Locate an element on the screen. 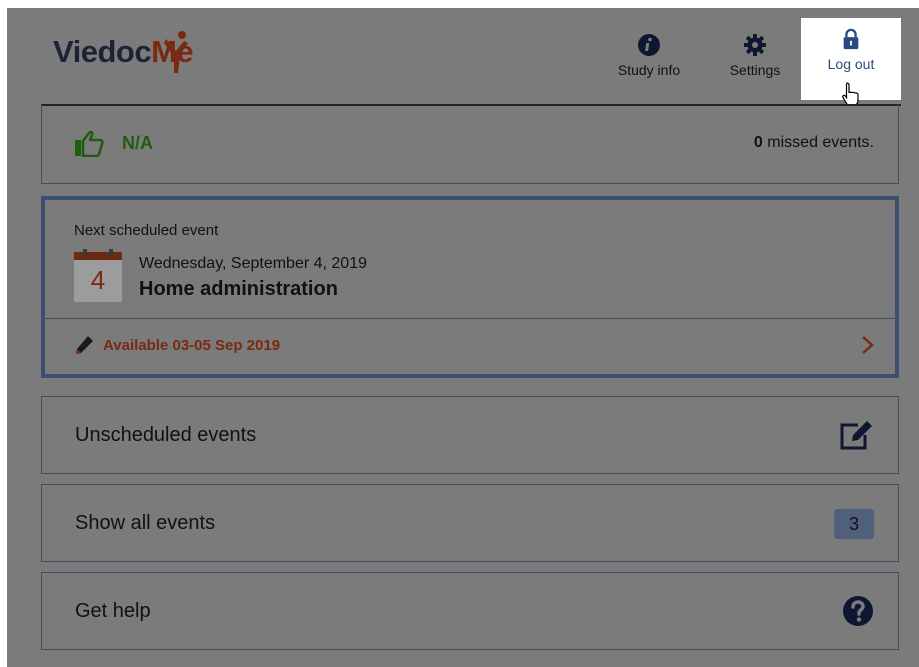 Image resolution: width=919 pixels, height=667 pixels. logo-main-text: Viedoc is located at coordinates (102, 51).